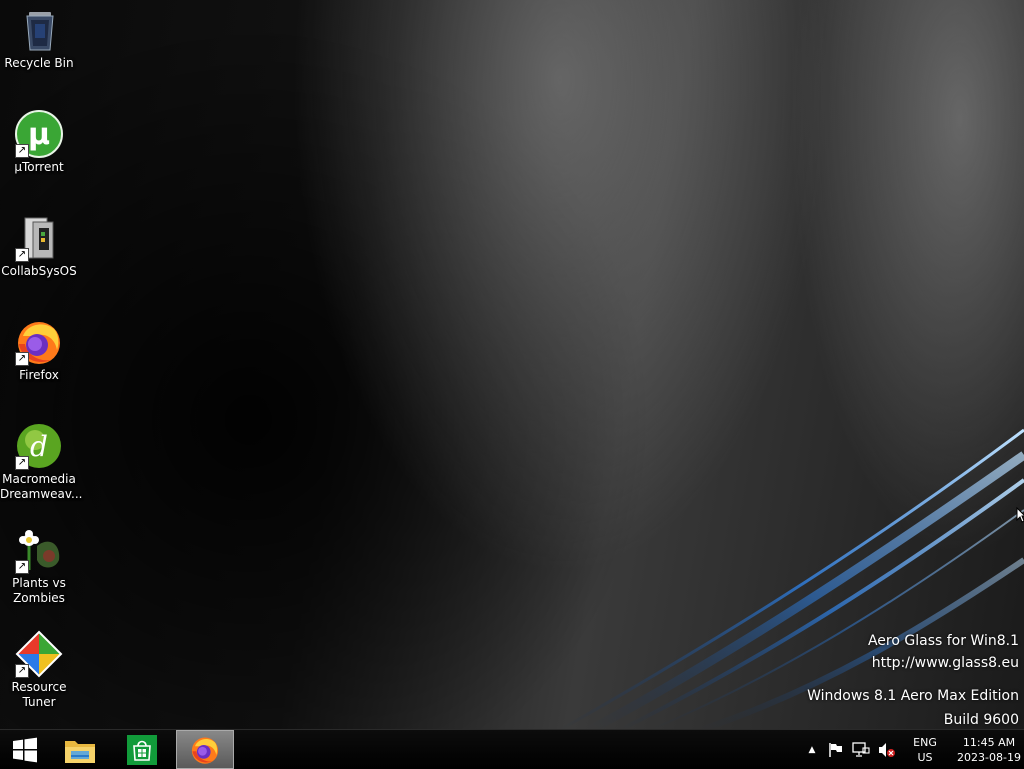  I want to click on resource-tuner-icon: ↗, so click(39, 654).